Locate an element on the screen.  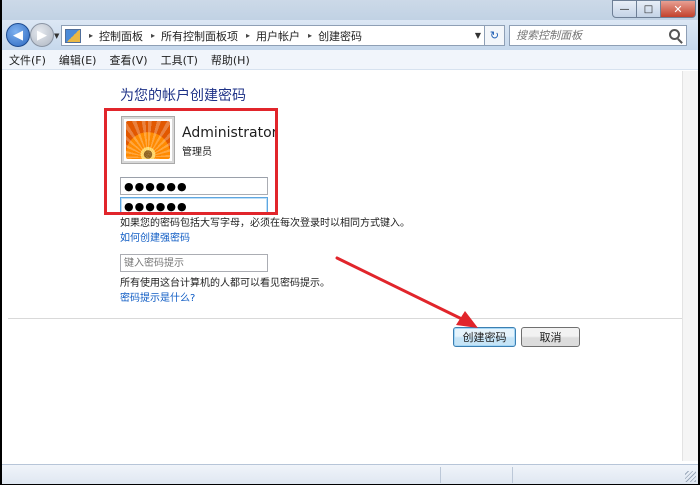
search-icon is located at coordinates (674, 34).